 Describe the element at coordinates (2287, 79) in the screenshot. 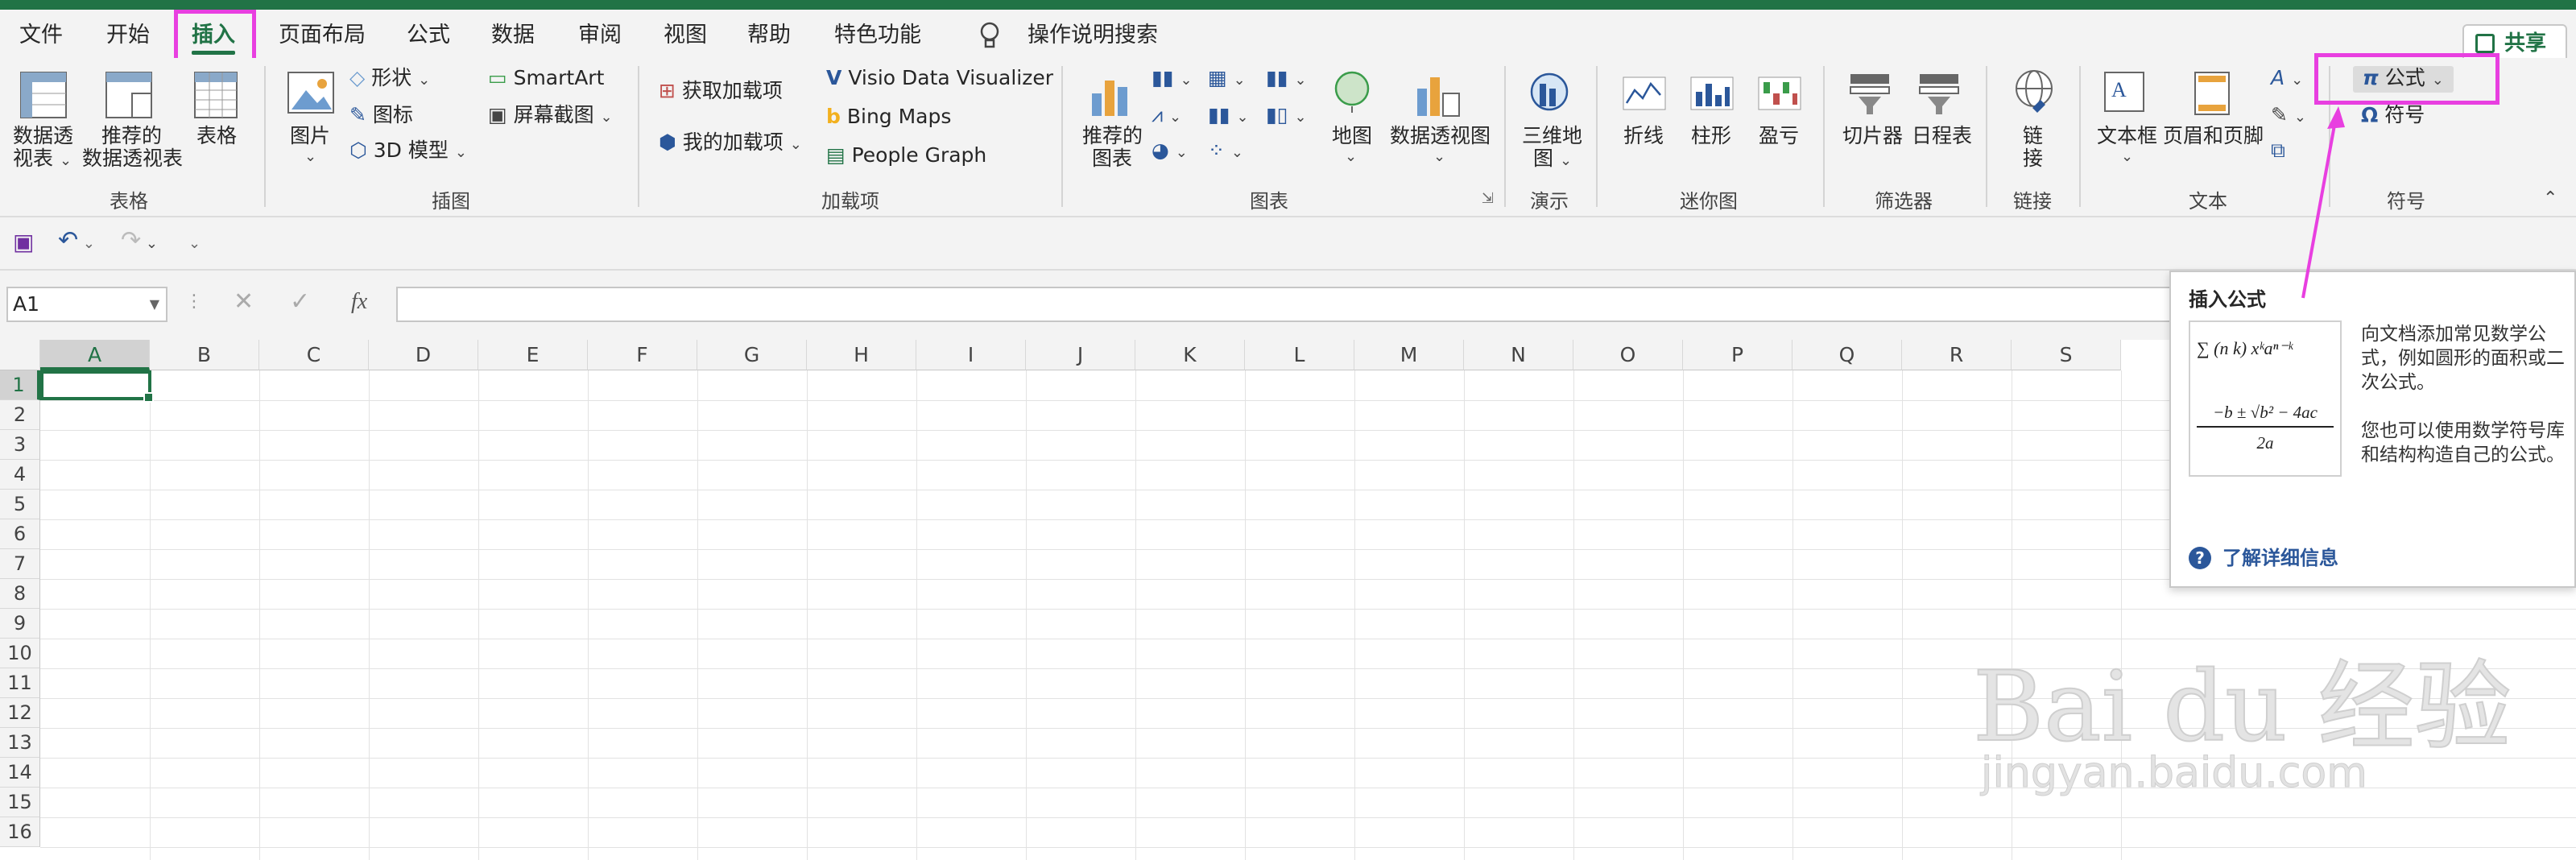

I see `wordart-button: A ⌄` at that location.